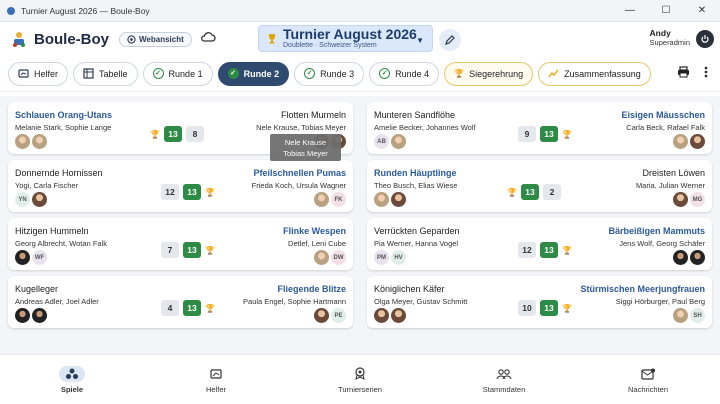 The width and height of the screenshot is (720, 404). What do you see at coordinates (338, 315) in the screenshot?
I see `avatar: PE` at bounding box center [338, 315].